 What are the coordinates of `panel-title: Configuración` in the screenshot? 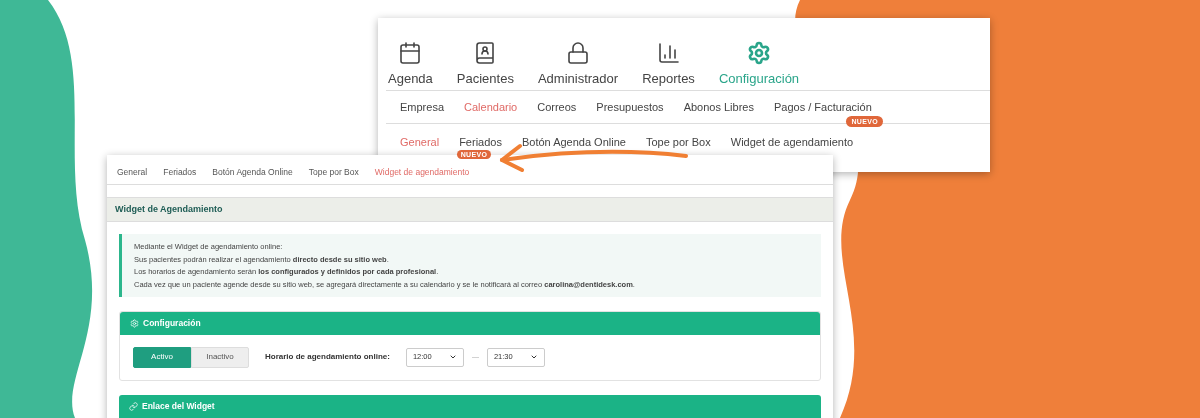 It's located at (172, 323).